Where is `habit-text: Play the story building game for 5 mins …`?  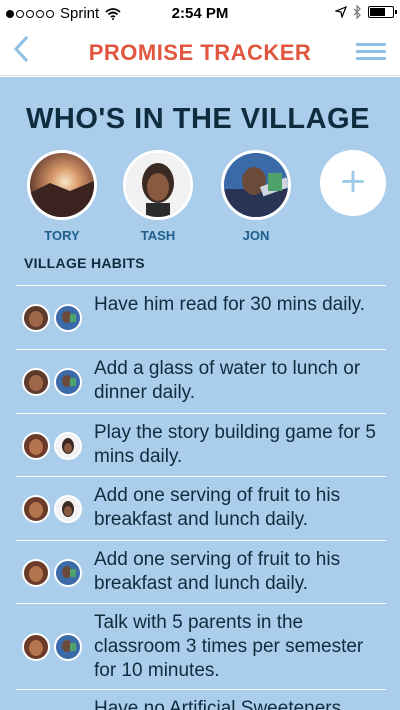 habit-text: Play the story building game for 5 mins … is located at coordinates (235, 444).